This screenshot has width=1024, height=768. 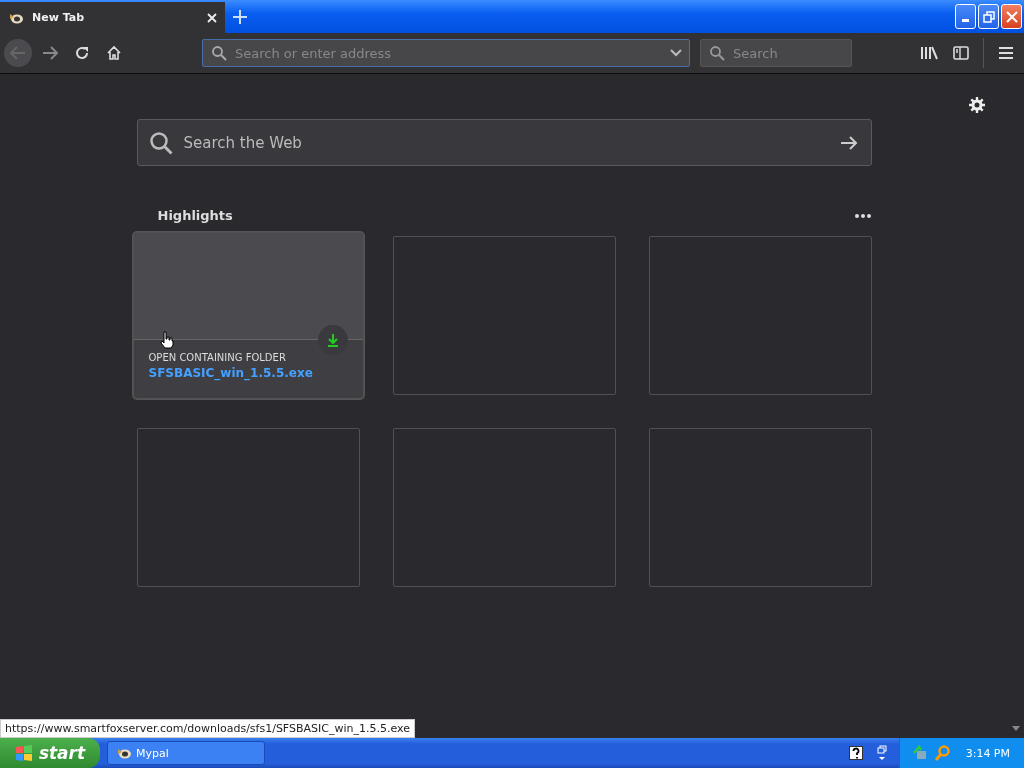 What do you see at coordinates (855, 753) in the screenshot?
I see `help-icon` at bounding box center [855, 753].